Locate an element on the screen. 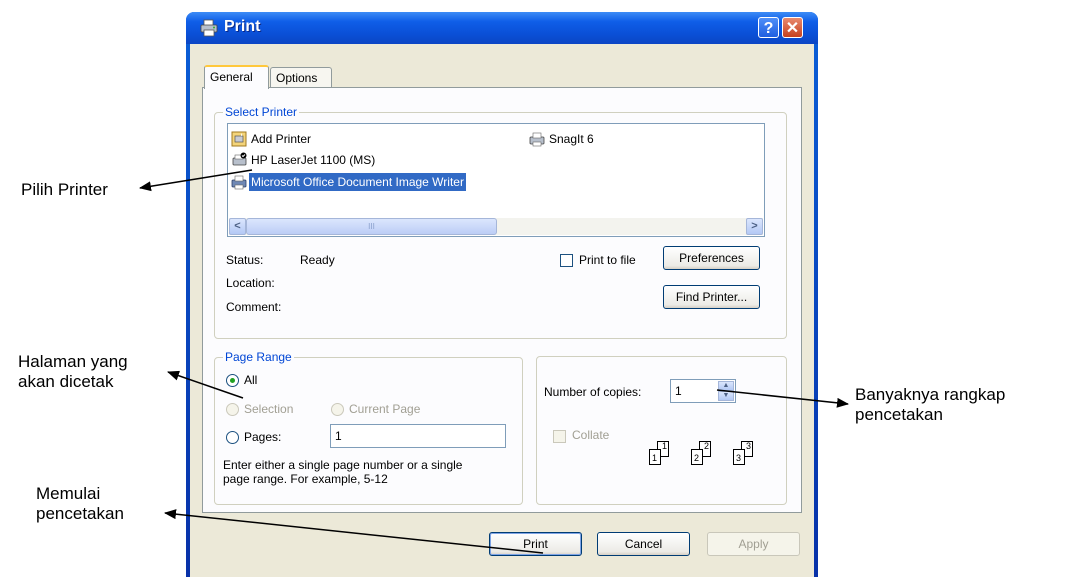 Image resolution: width=1067 pixels, height=577 pixels. print-to-file-checkbox is located at coordinates (566, 260).